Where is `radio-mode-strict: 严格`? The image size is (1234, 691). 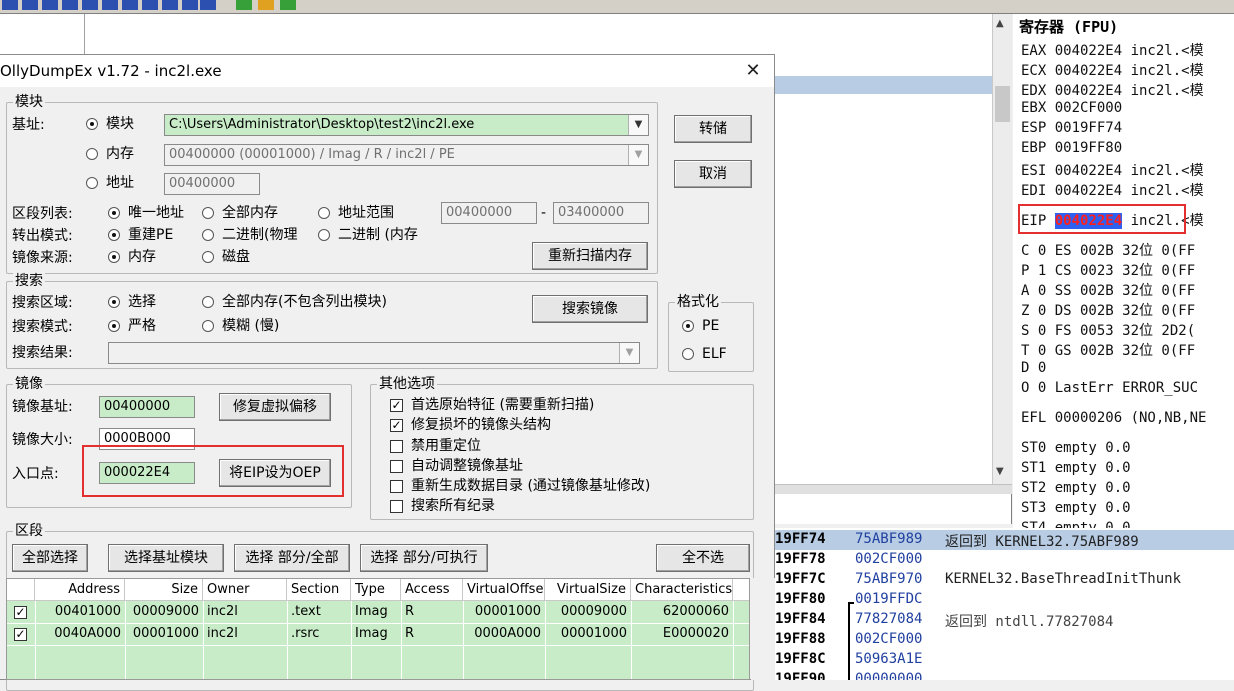
radio-mode-strict: 严格 is located at coordinates (132, 326).